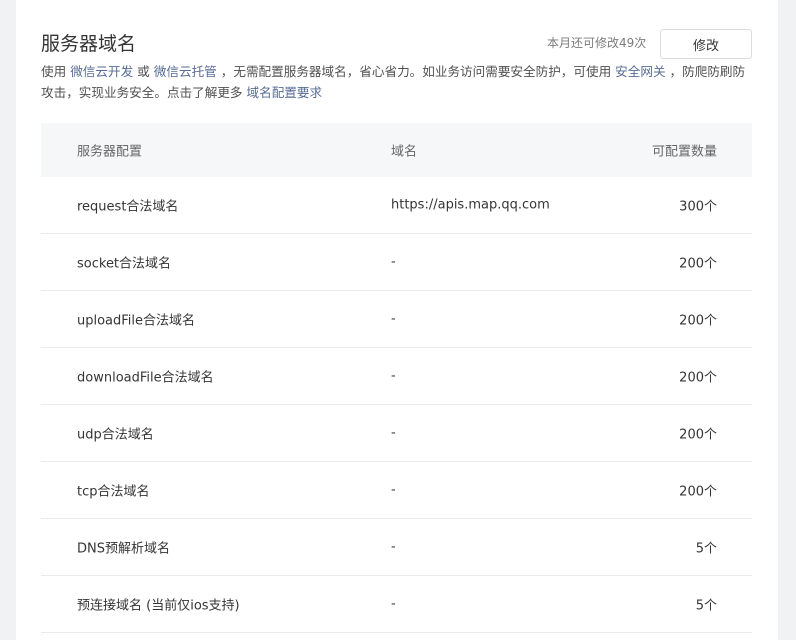 The image size is (796, 640). What do you see at coordinates (285, 92) in the screenshot?
I see `domain-requirements-link: 域名配置要求` at bounding box center [285, 92].